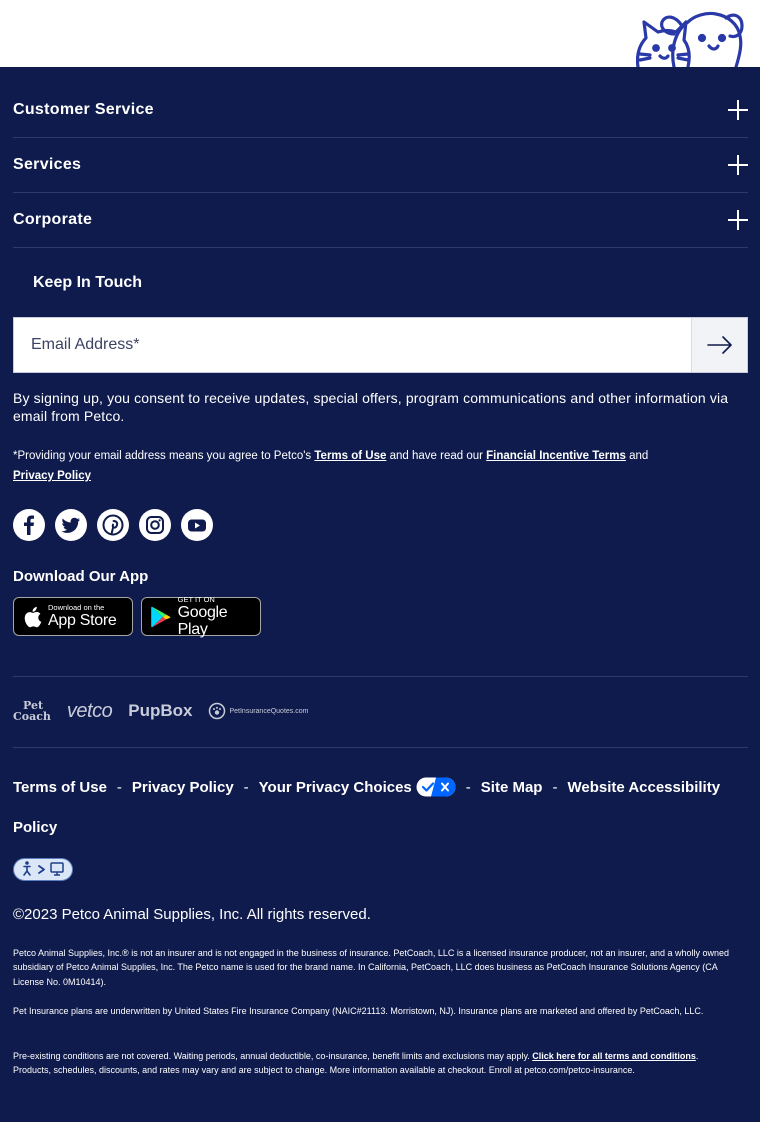 The height and width of the screenshot is (1122, 760). What do you see at coordinates (83, 109) in the screenshot?
I see `accordion-label: Customer Service` at bounding box center [83, 109].